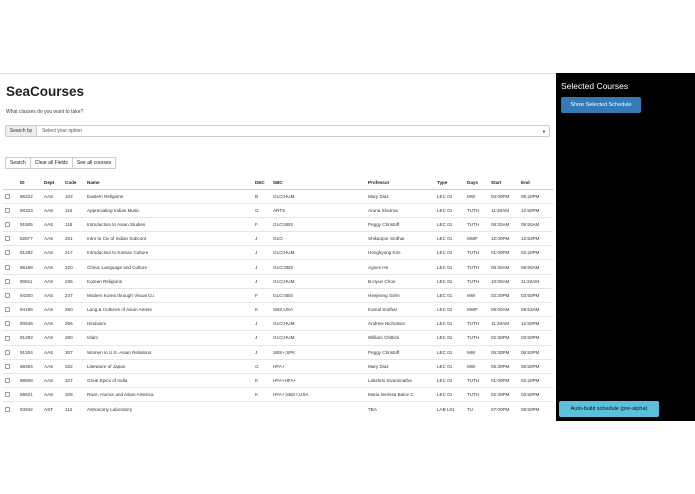 The width and height of the screenshot is (695, 494). Describe the element at coordinates (169, 338) in the screenshot. I see `table-cell: Islam` at that location.